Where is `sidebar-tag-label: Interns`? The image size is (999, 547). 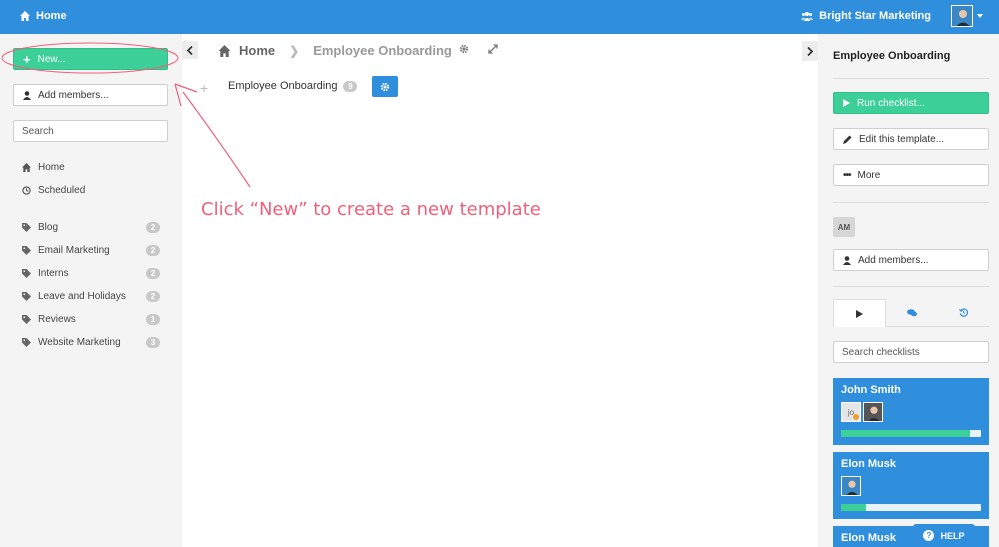 sidebar-tag-label: Interns is located at coordinates (53, 273).